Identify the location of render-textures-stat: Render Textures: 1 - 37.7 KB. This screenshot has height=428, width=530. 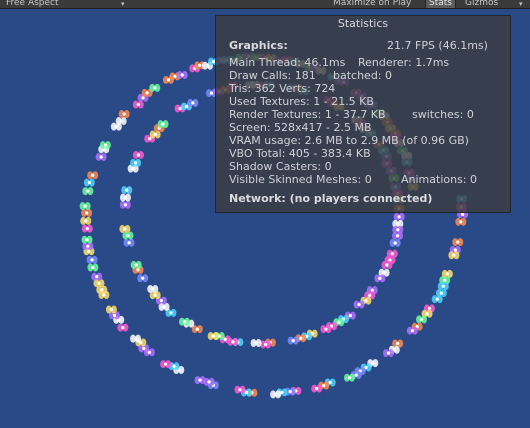
(307, 114).